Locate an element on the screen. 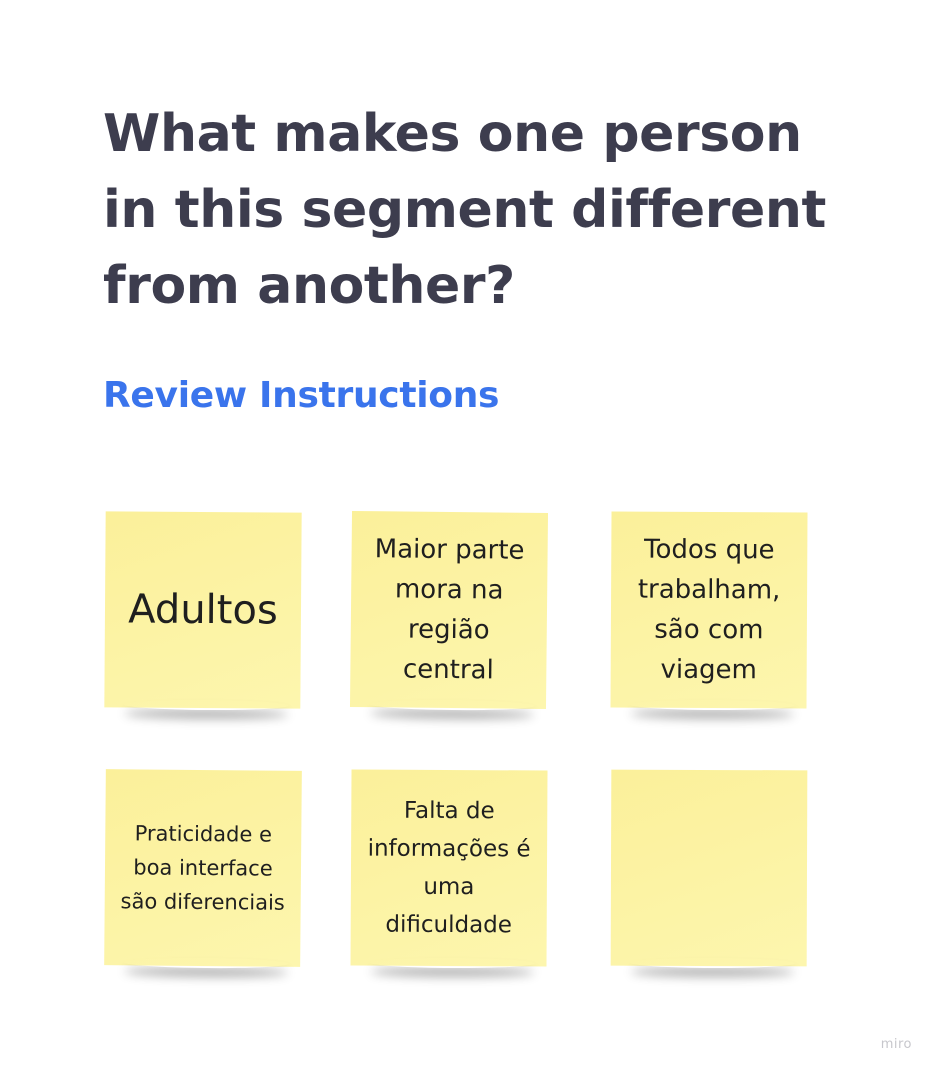 Image resolution: width=932 pixels, height=1072 pixels. sticky-note-trabalham-viagem: Todos que trabalham, são com viagem is located at coordinates (709, 610).